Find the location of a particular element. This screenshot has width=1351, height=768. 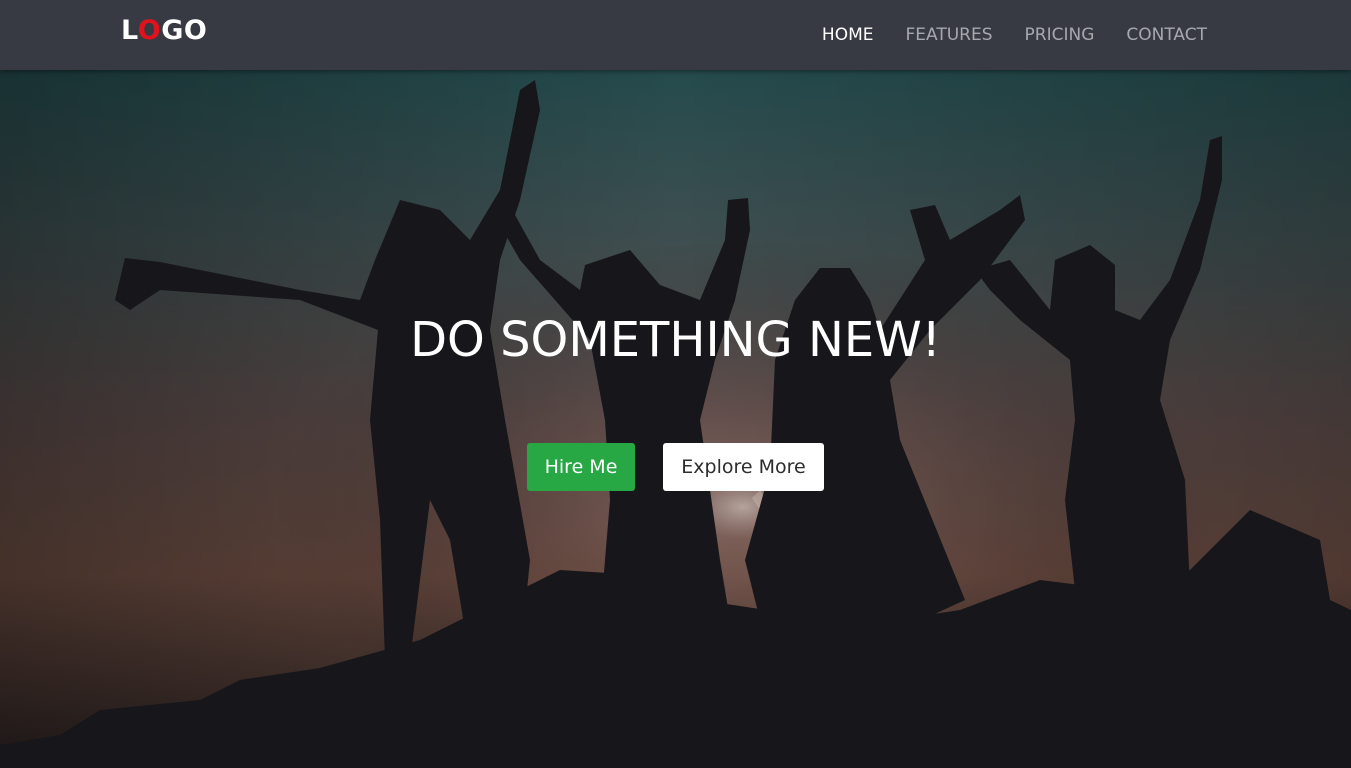

logo: LOGO is located at coordinates (164, 31).